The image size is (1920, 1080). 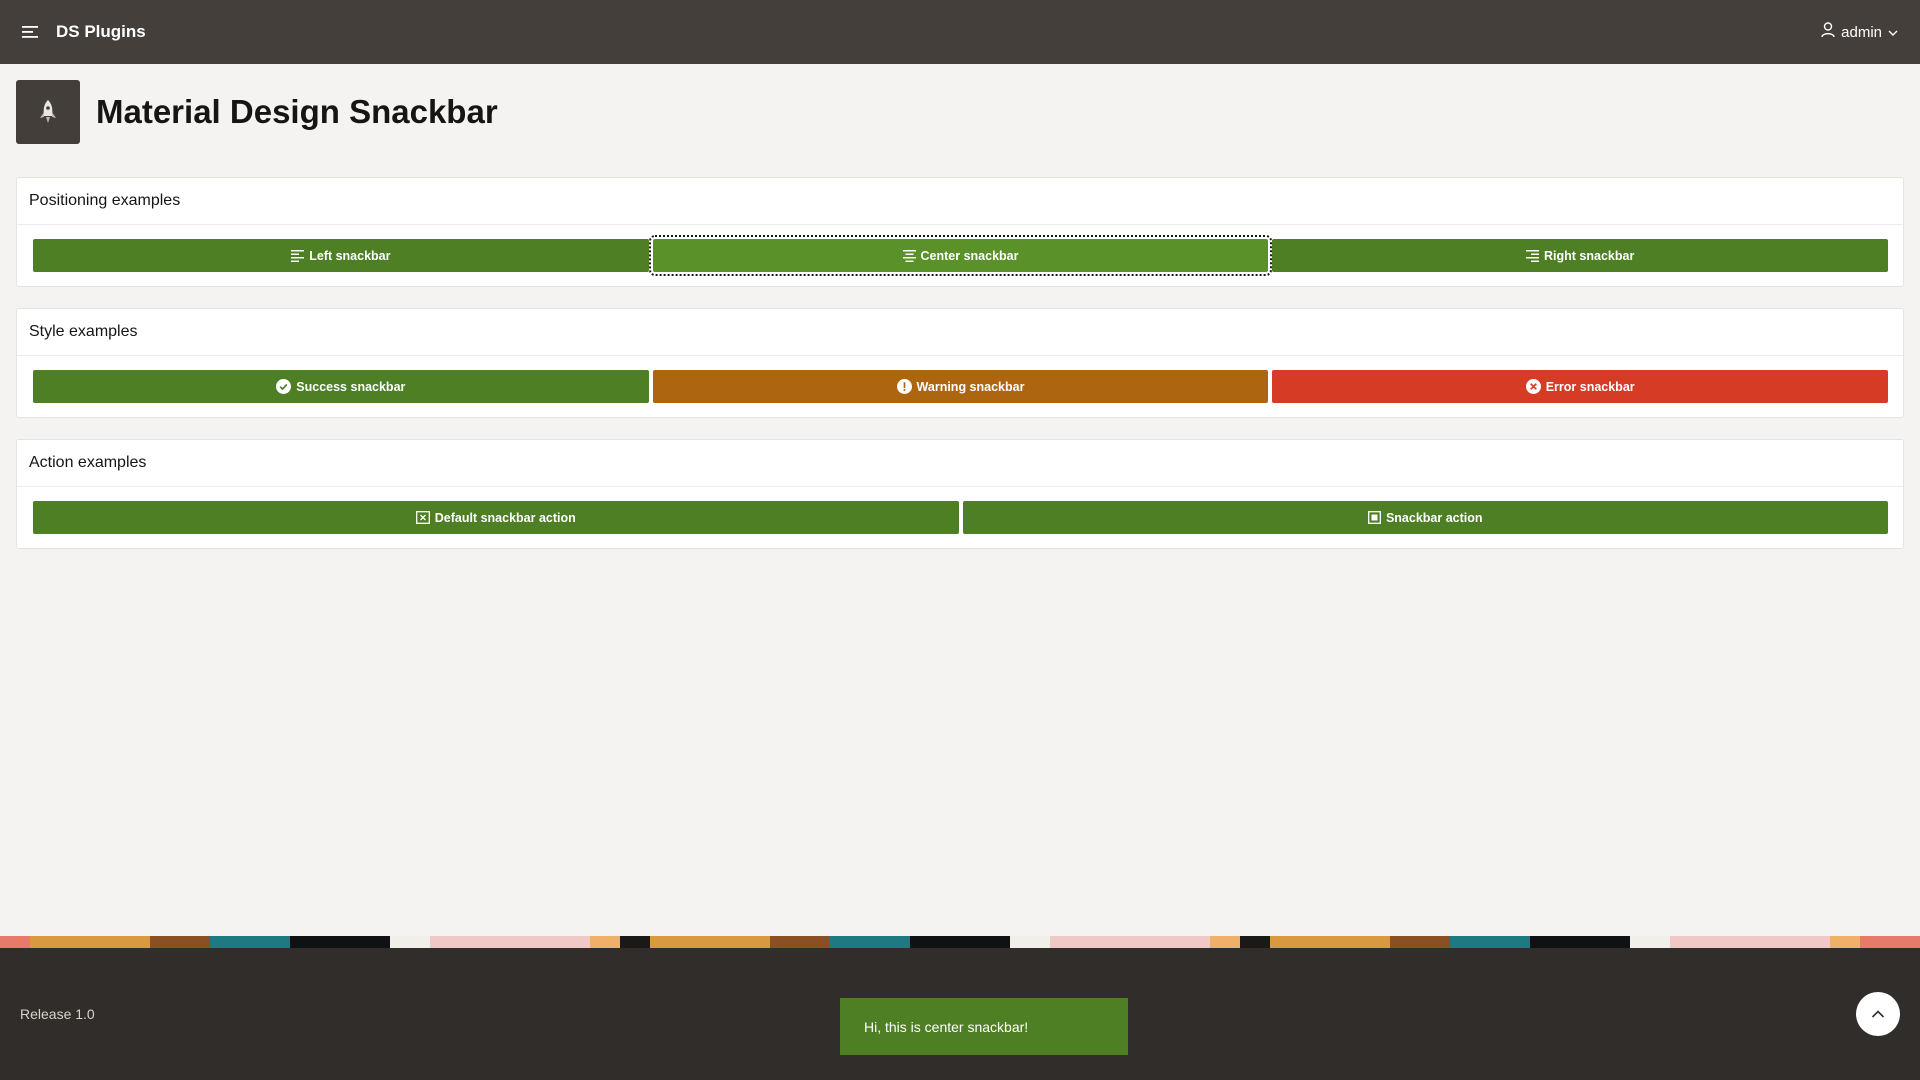 I want to click on button-label: Snackbar action, so click(x=1434, y=517).